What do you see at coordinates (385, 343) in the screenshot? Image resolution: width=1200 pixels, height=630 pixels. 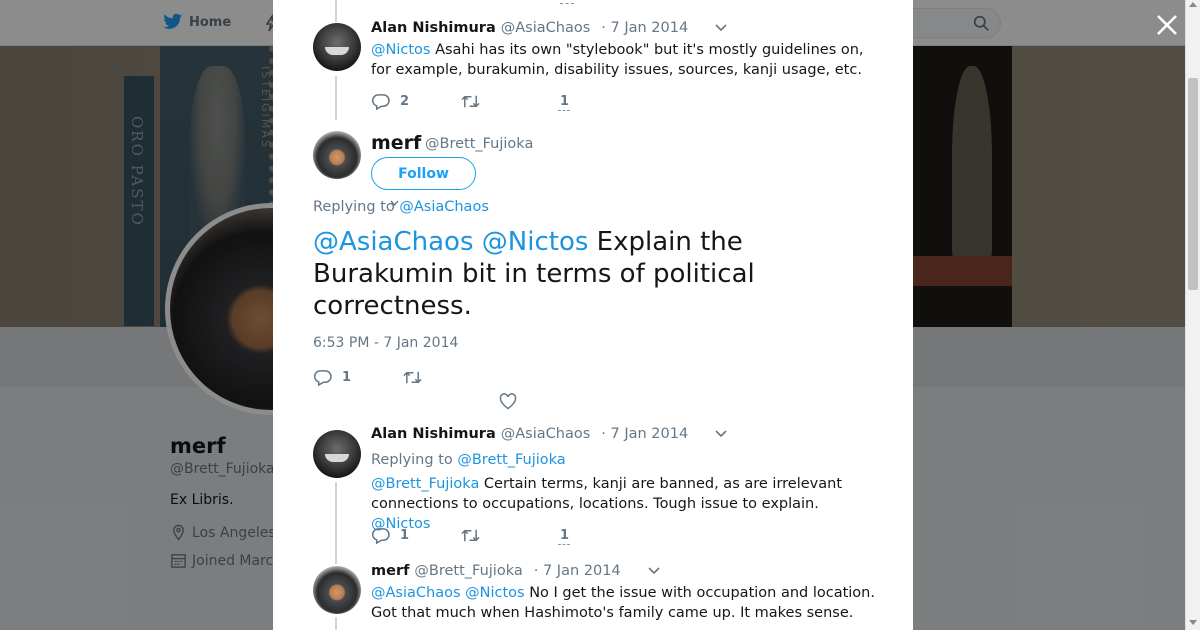 I see `tweet-timestamp: 6:53 PM - 7 Jan 2014` at bounding box center [385, 343].